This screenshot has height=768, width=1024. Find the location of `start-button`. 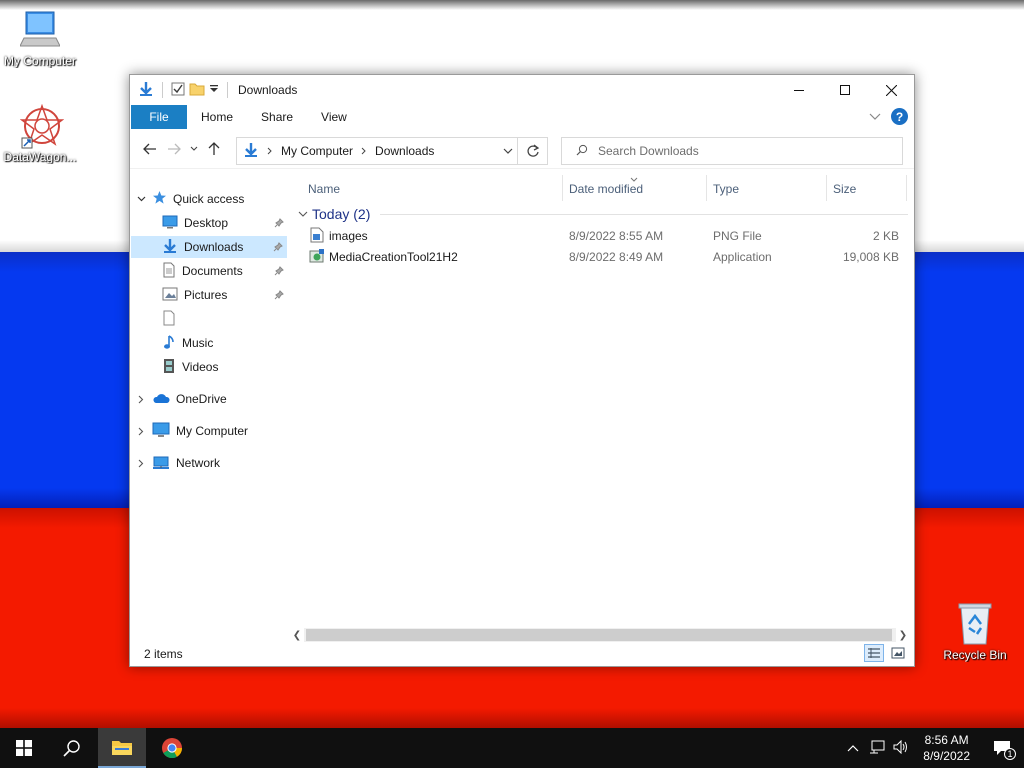

start-button is located at coordinates (24, 748).